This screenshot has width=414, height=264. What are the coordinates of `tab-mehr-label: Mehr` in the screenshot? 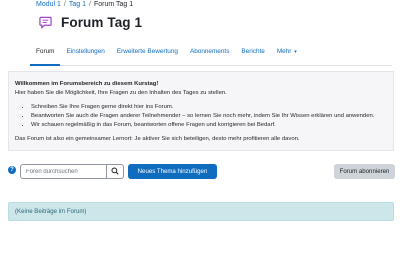 It's located at (284, 51).